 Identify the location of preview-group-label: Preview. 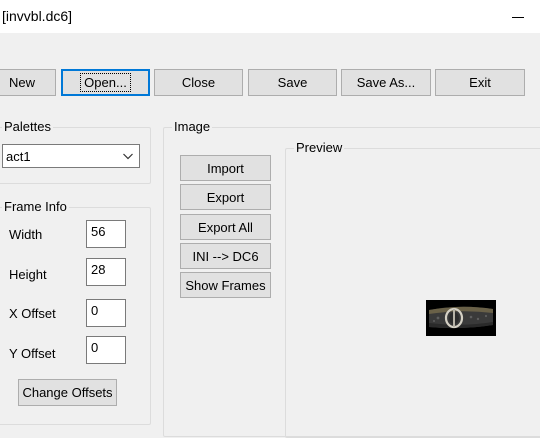
(319, 148).